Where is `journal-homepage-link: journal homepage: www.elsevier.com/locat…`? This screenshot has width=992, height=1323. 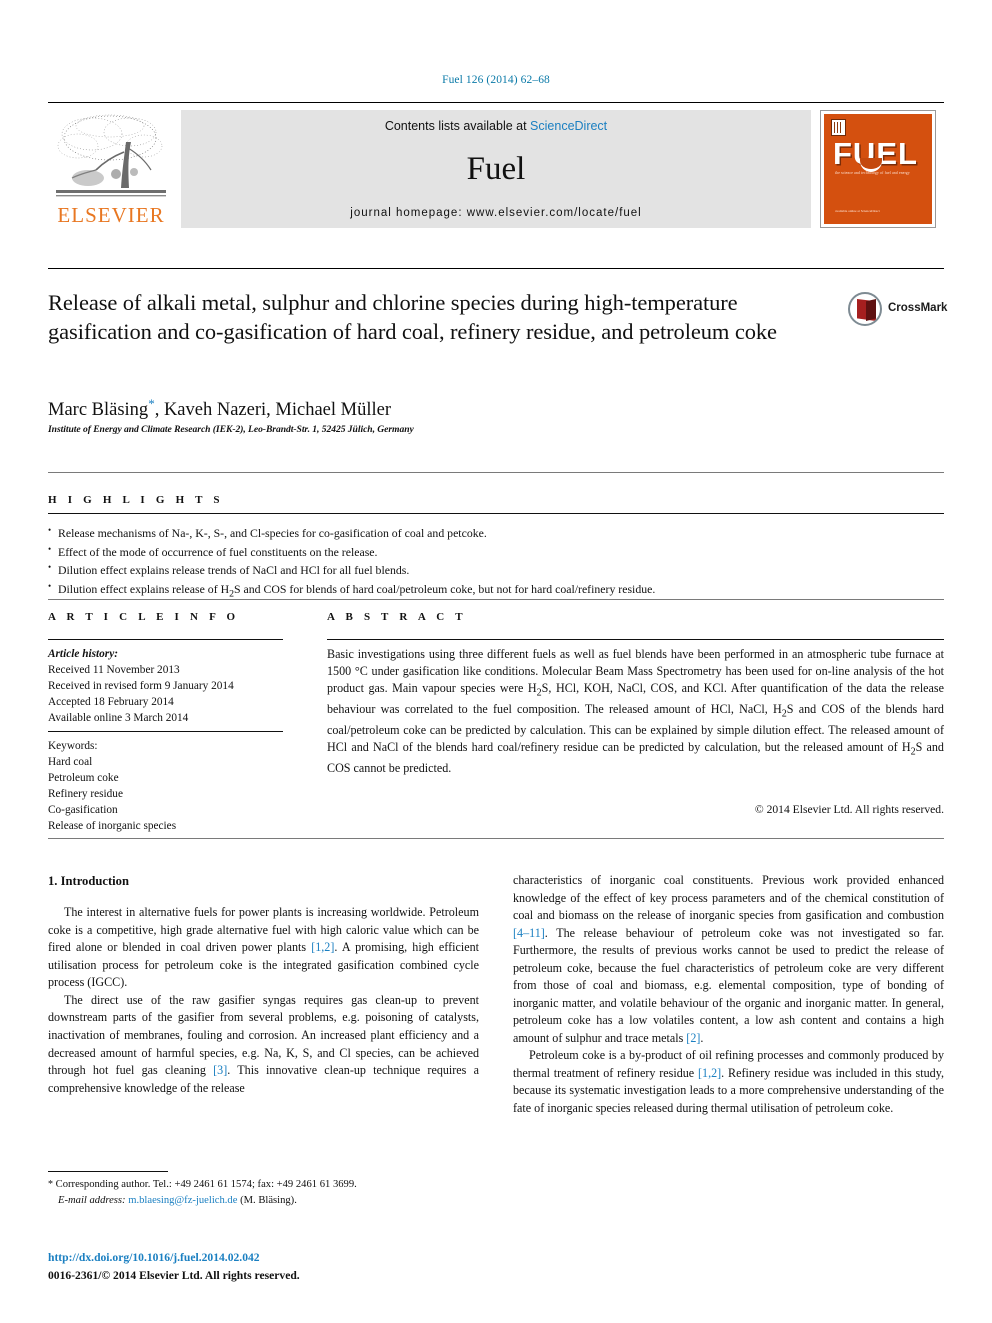
journal-homepage-link: journal homepage: www.elsevier.com/locat… is located at coordinates (495, 213).